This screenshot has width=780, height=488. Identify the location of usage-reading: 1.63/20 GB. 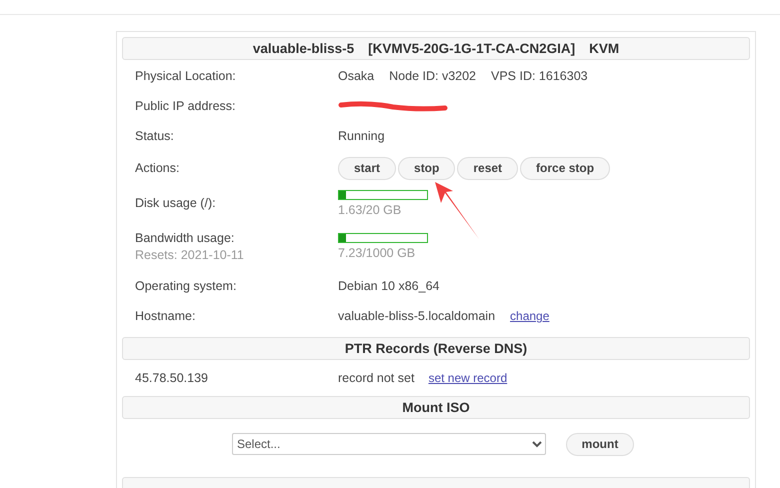
(370, 209).